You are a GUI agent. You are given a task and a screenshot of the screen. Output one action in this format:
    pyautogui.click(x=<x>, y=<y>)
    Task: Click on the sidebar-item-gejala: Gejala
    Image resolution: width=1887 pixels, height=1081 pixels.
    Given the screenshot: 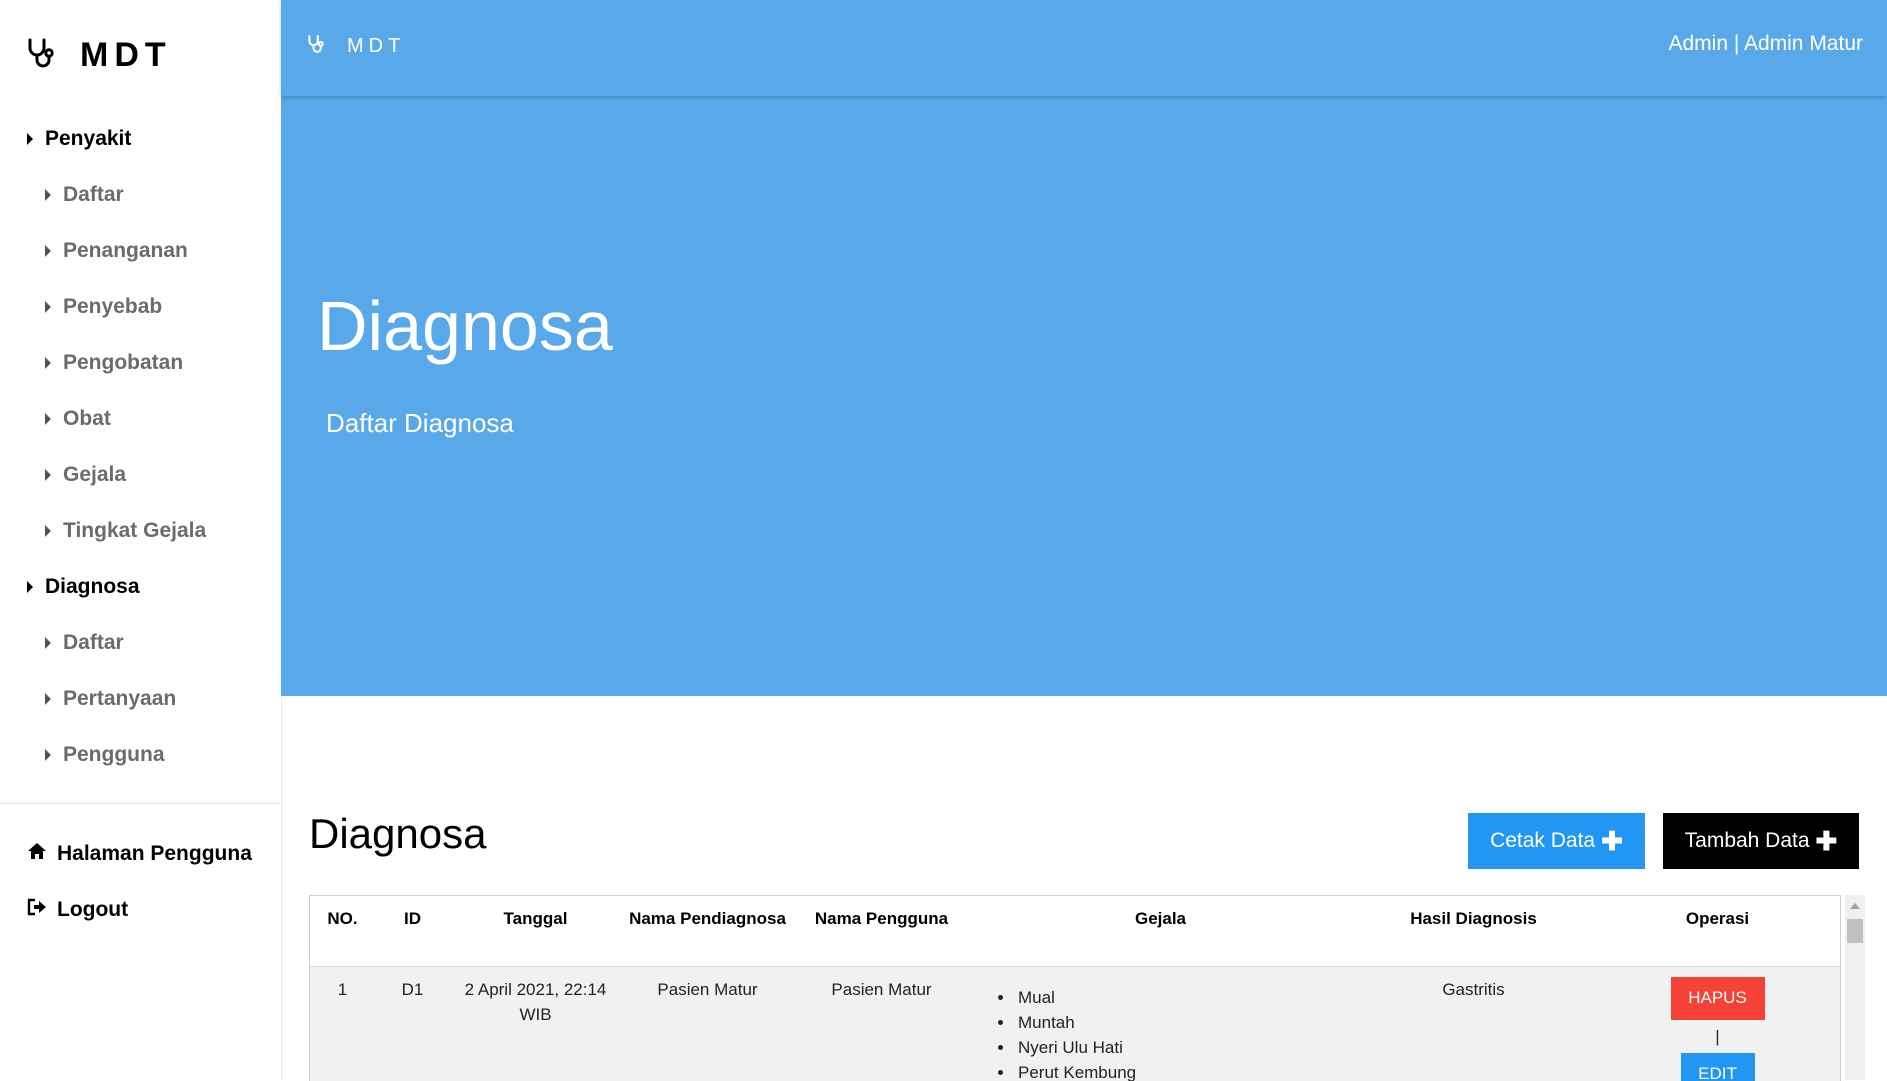 What is the action you would take?
    pyautogui.click(x=85, y=475)
    